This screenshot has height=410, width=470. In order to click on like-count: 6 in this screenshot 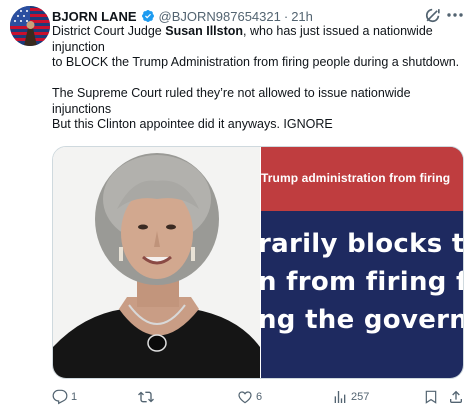, I will do `click(259, 397)`.